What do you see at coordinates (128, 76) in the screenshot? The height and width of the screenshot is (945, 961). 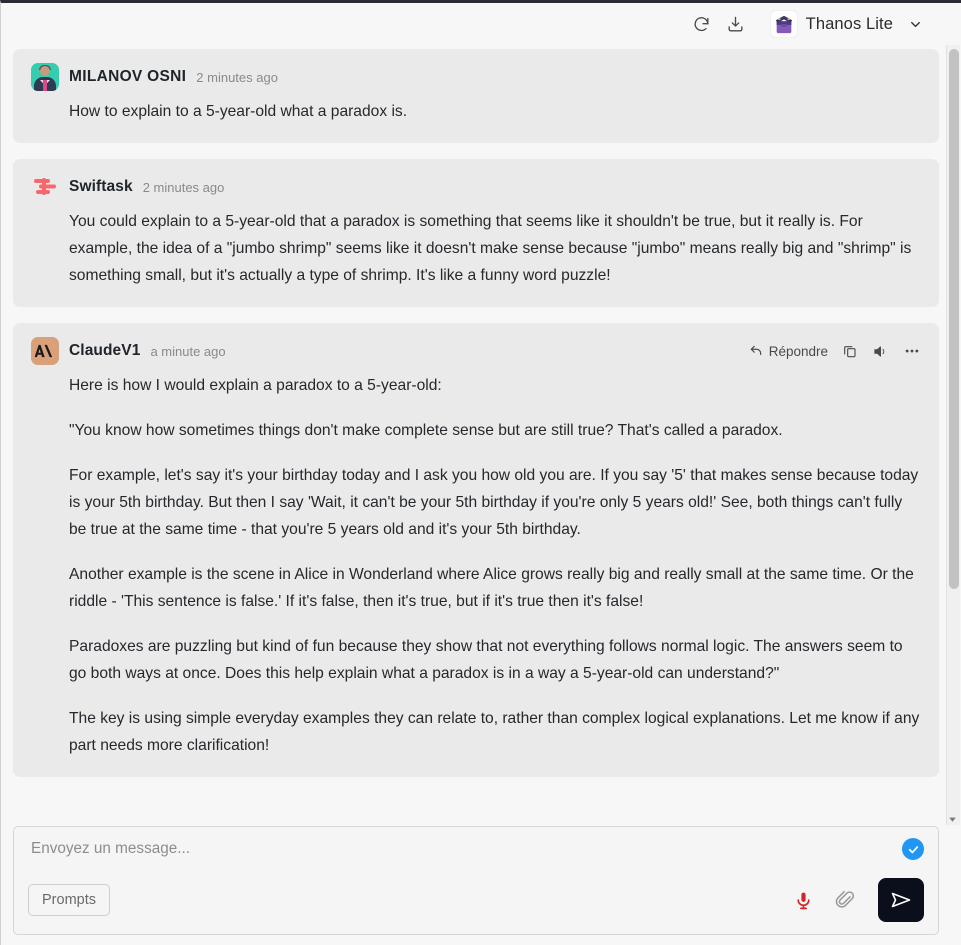 I see `message-sender-name: MILANOV OSNI` at bounding box center [128, 76].